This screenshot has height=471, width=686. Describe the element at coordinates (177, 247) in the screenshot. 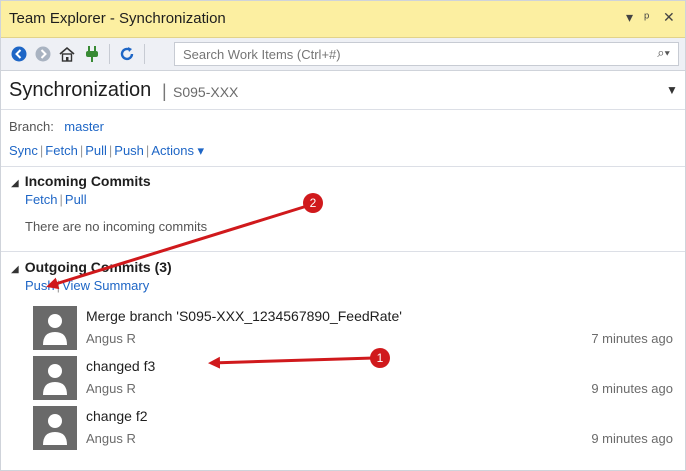

I see `arrow-to-push` at that location.